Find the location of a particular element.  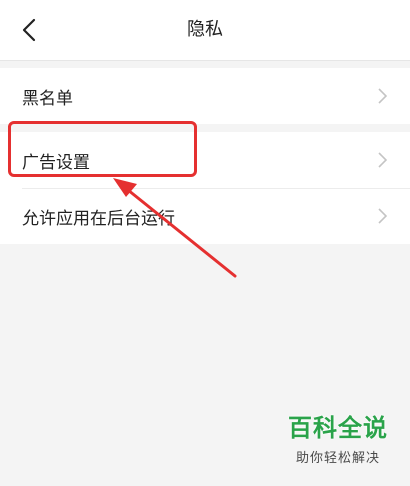

back-button is located at coordinates (29, 30).